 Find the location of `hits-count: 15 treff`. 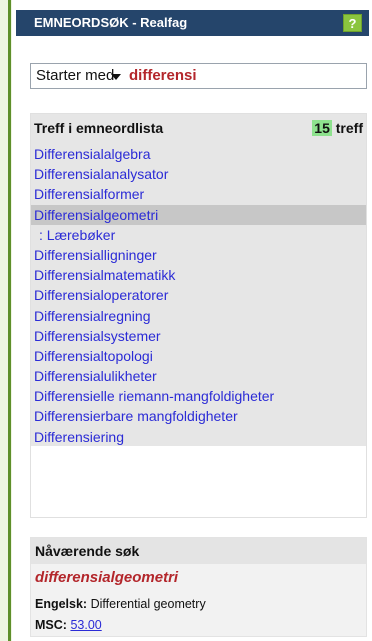

hits-count: 15 treff is located at coordinates (337, 128).